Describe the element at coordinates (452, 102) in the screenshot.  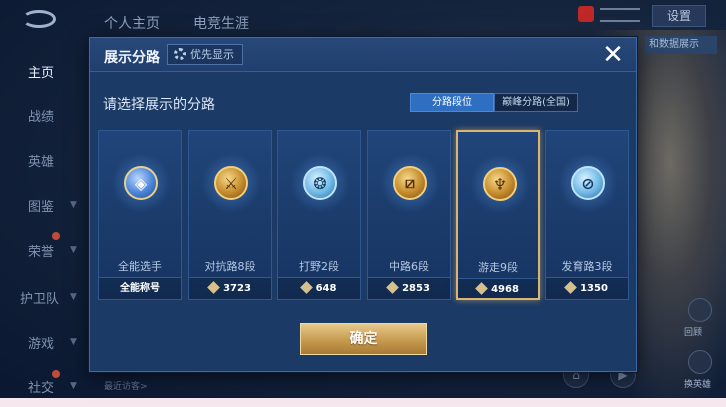
I see `tab-lane-rank: 分路段位` at that location.